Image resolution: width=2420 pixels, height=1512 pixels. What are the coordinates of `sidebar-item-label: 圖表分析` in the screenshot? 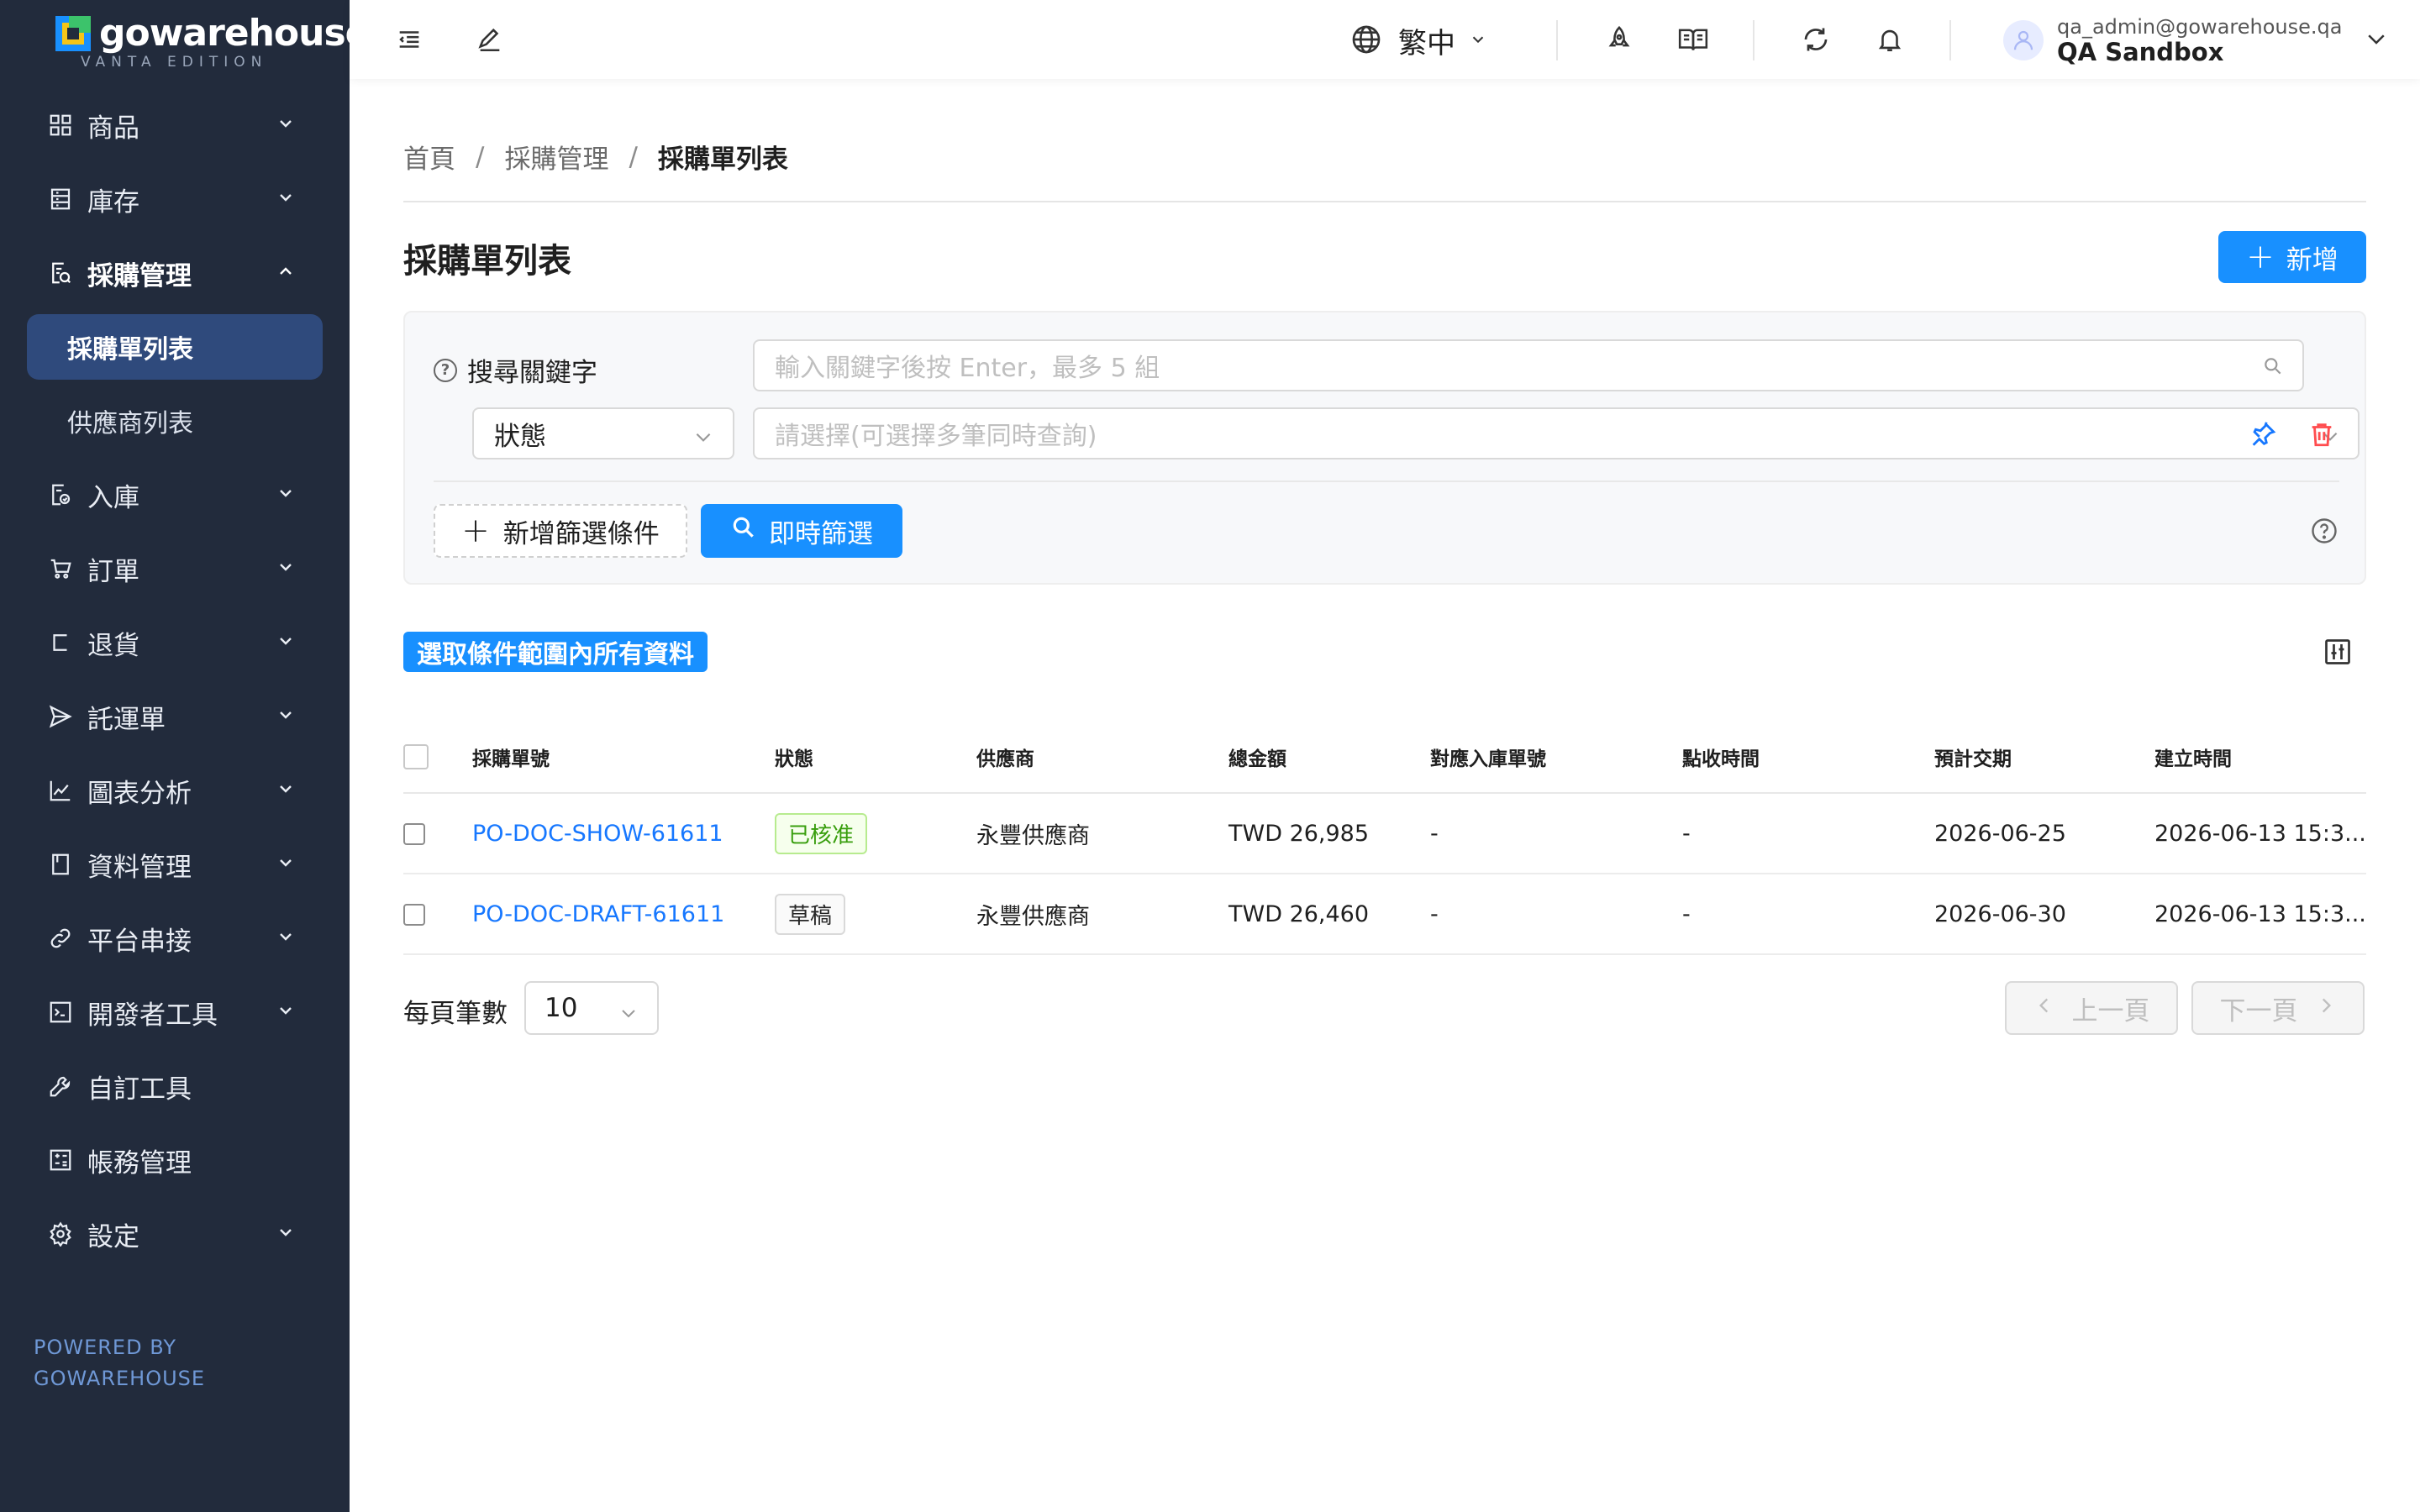 It's located at (139, 793).